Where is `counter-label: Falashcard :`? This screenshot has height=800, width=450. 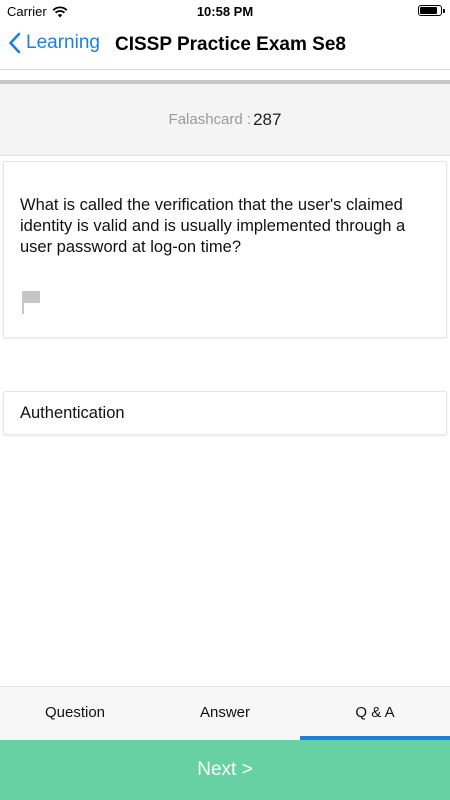 counter-label: Falashcard : is located at coordinates (210, 119).